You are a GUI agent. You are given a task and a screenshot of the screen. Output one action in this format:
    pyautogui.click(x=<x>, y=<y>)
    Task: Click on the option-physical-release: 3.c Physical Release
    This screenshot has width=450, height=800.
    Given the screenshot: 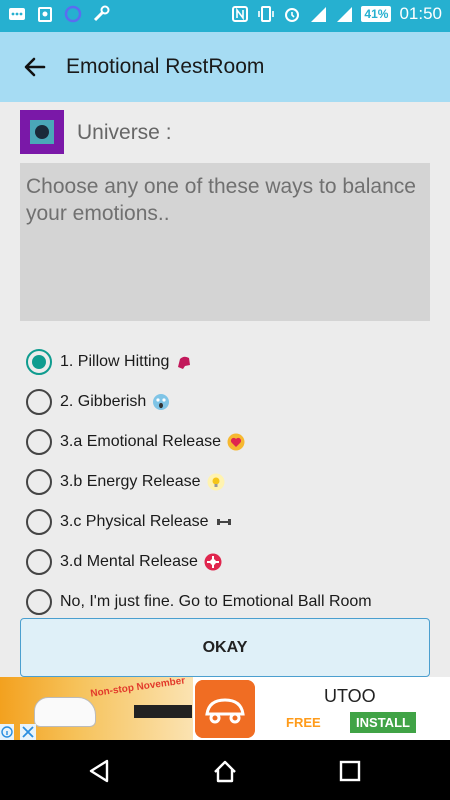 What is the action you would take?
    pyautogui.click(x=231, y=522)
    